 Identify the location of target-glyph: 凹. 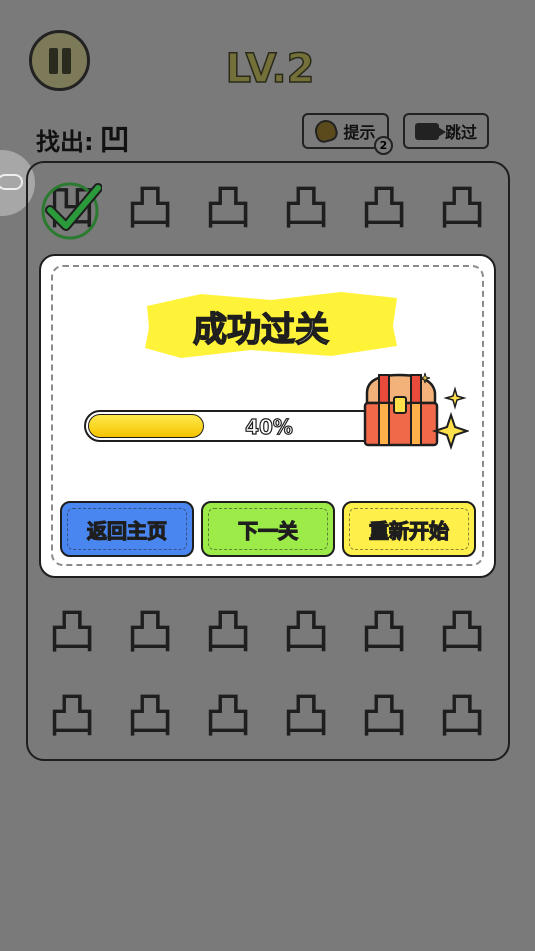
(114, 140).